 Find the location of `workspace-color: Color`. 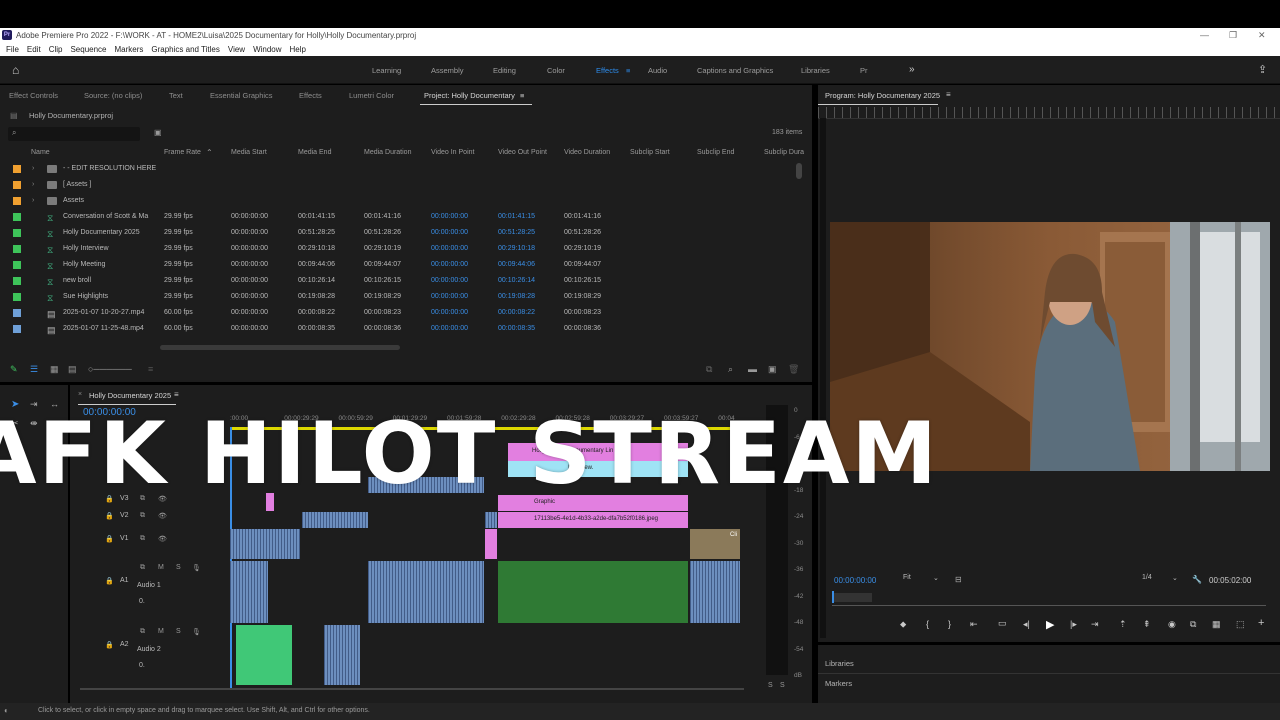

workspace-color: Color is located at coordinates (556, 70).